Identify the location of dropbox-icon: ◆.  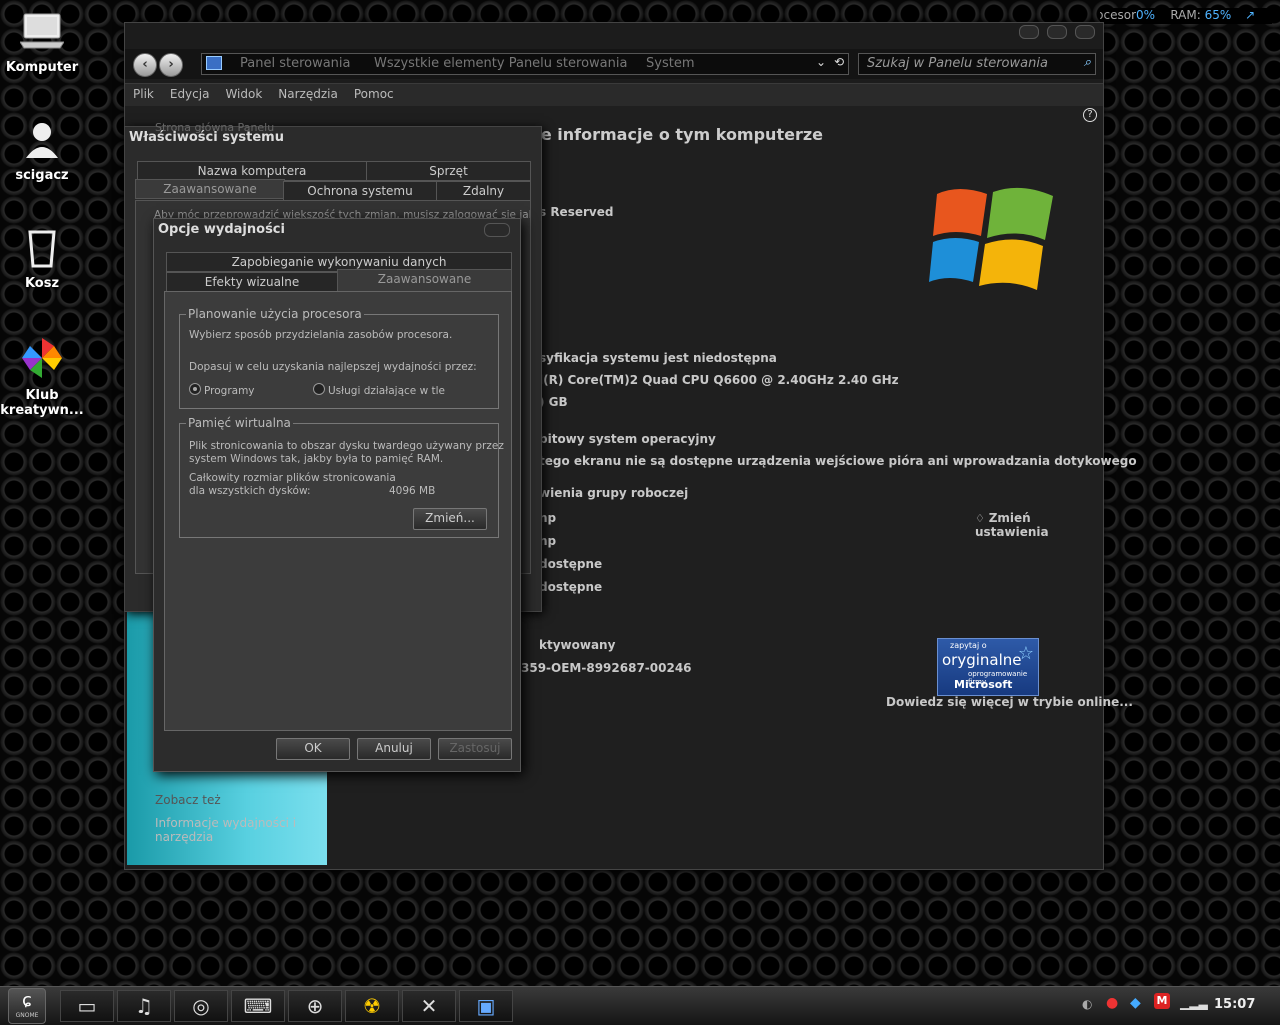
(1135, 1003).